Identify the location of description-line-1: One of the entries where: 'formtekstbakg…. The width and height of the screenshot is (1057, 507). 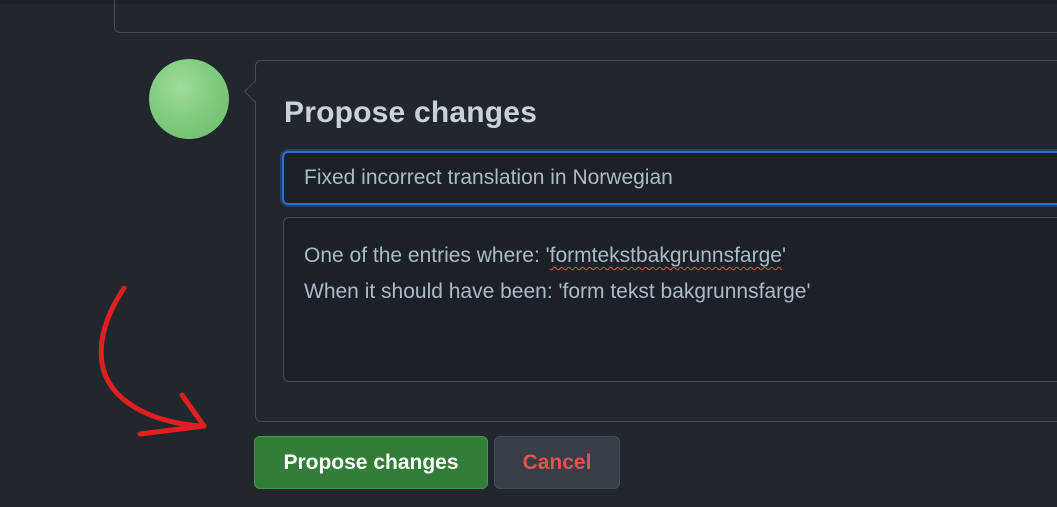
(680, 256).